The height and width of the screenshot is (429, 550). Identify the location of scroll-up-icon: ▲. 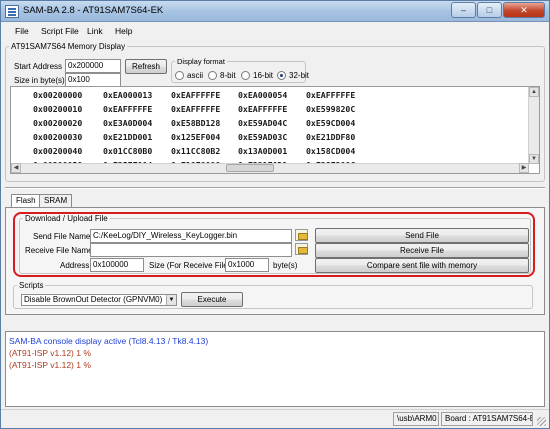
(534, 92).